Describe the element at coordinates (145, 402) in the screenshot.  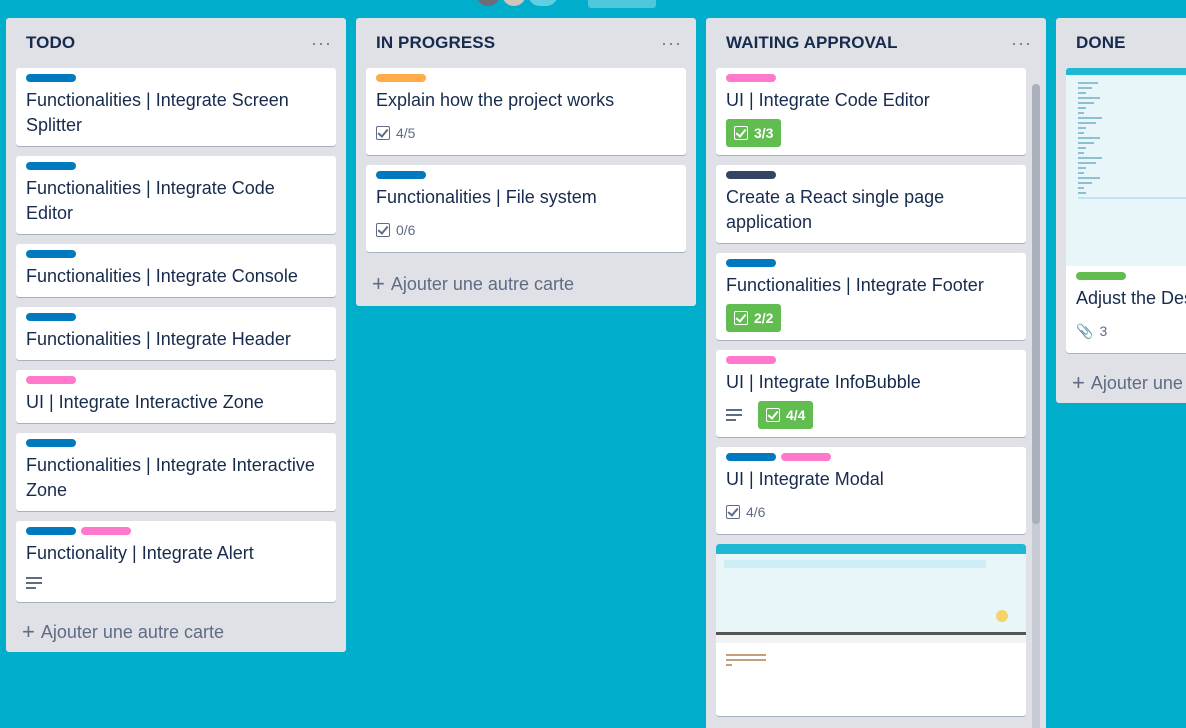
I see `card-title: UI | Integrate Interactive Zone` at that location.